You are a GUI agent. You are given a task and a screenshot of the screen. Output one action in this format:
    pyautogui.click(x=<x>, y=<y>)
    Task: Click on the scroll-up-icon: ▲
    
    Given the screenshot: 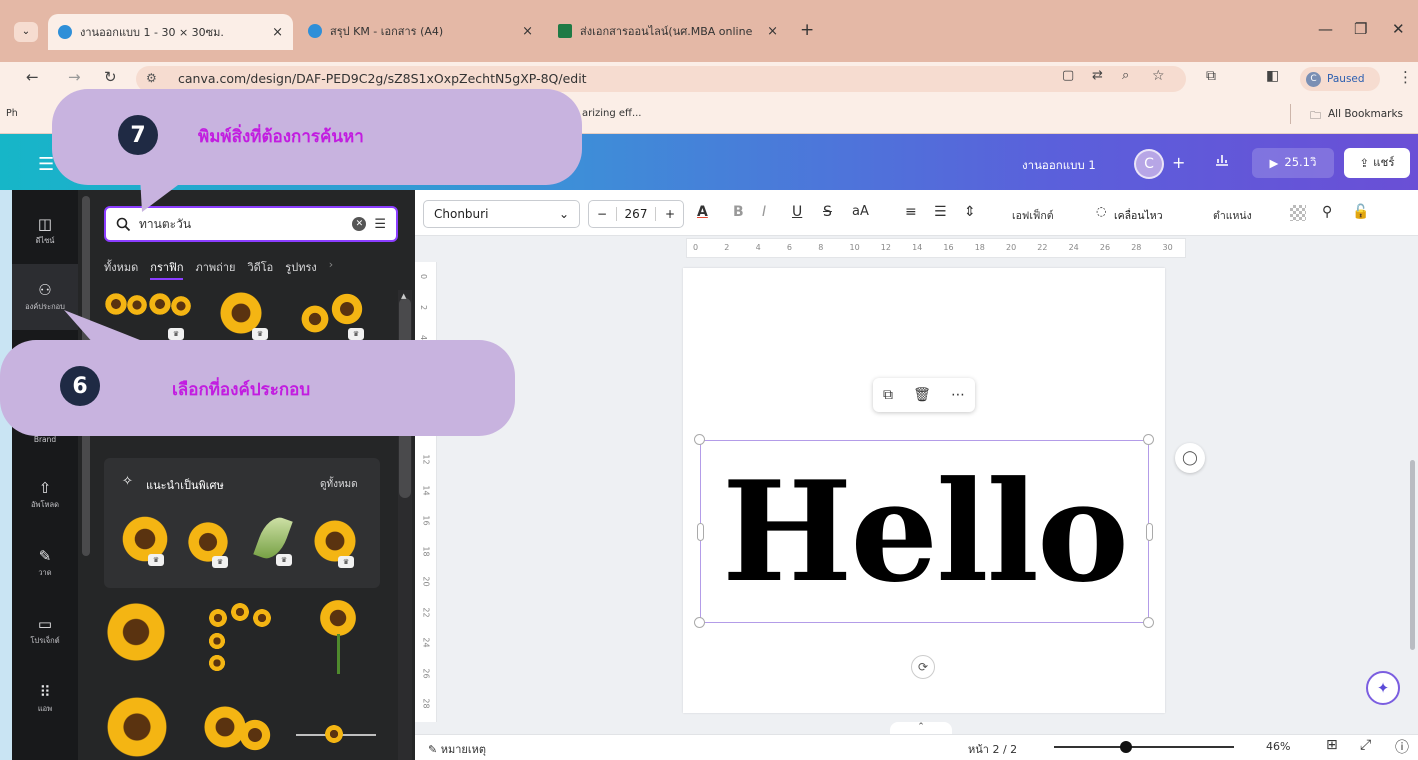 What is the action you would take?
    pyautogui.click(x=403, y=296)
    